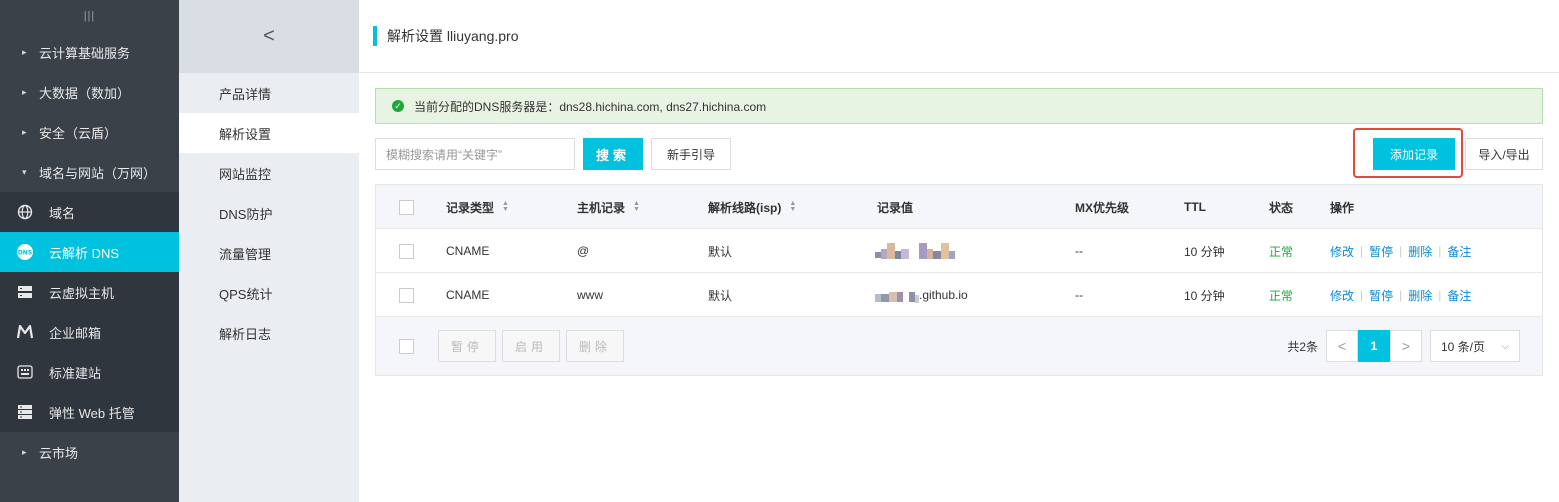 This screenshot has height=502, width=1559. I want to click on sidebar-group-label: 大数据（数加）, so click(85, 93).